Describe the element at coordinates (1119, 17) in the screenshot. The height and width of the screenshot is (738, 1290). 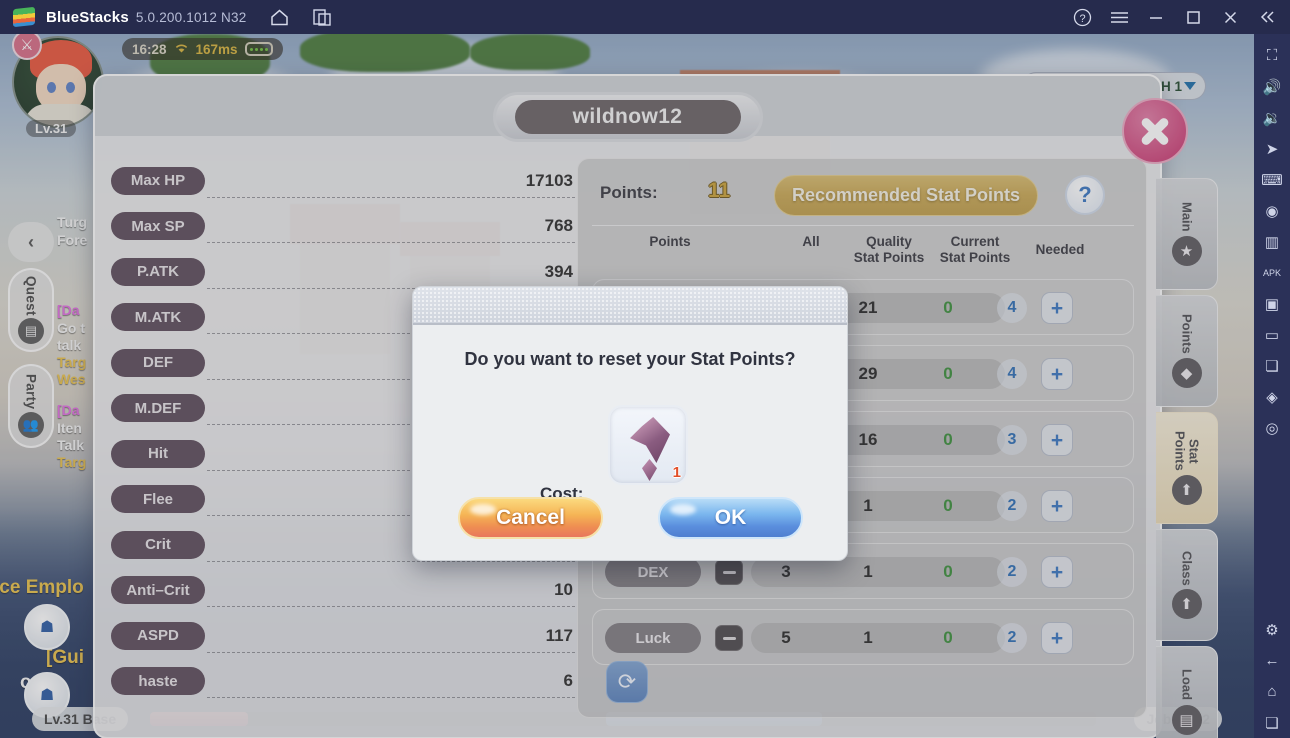
I see `hamburger-menu-icon` at that location.